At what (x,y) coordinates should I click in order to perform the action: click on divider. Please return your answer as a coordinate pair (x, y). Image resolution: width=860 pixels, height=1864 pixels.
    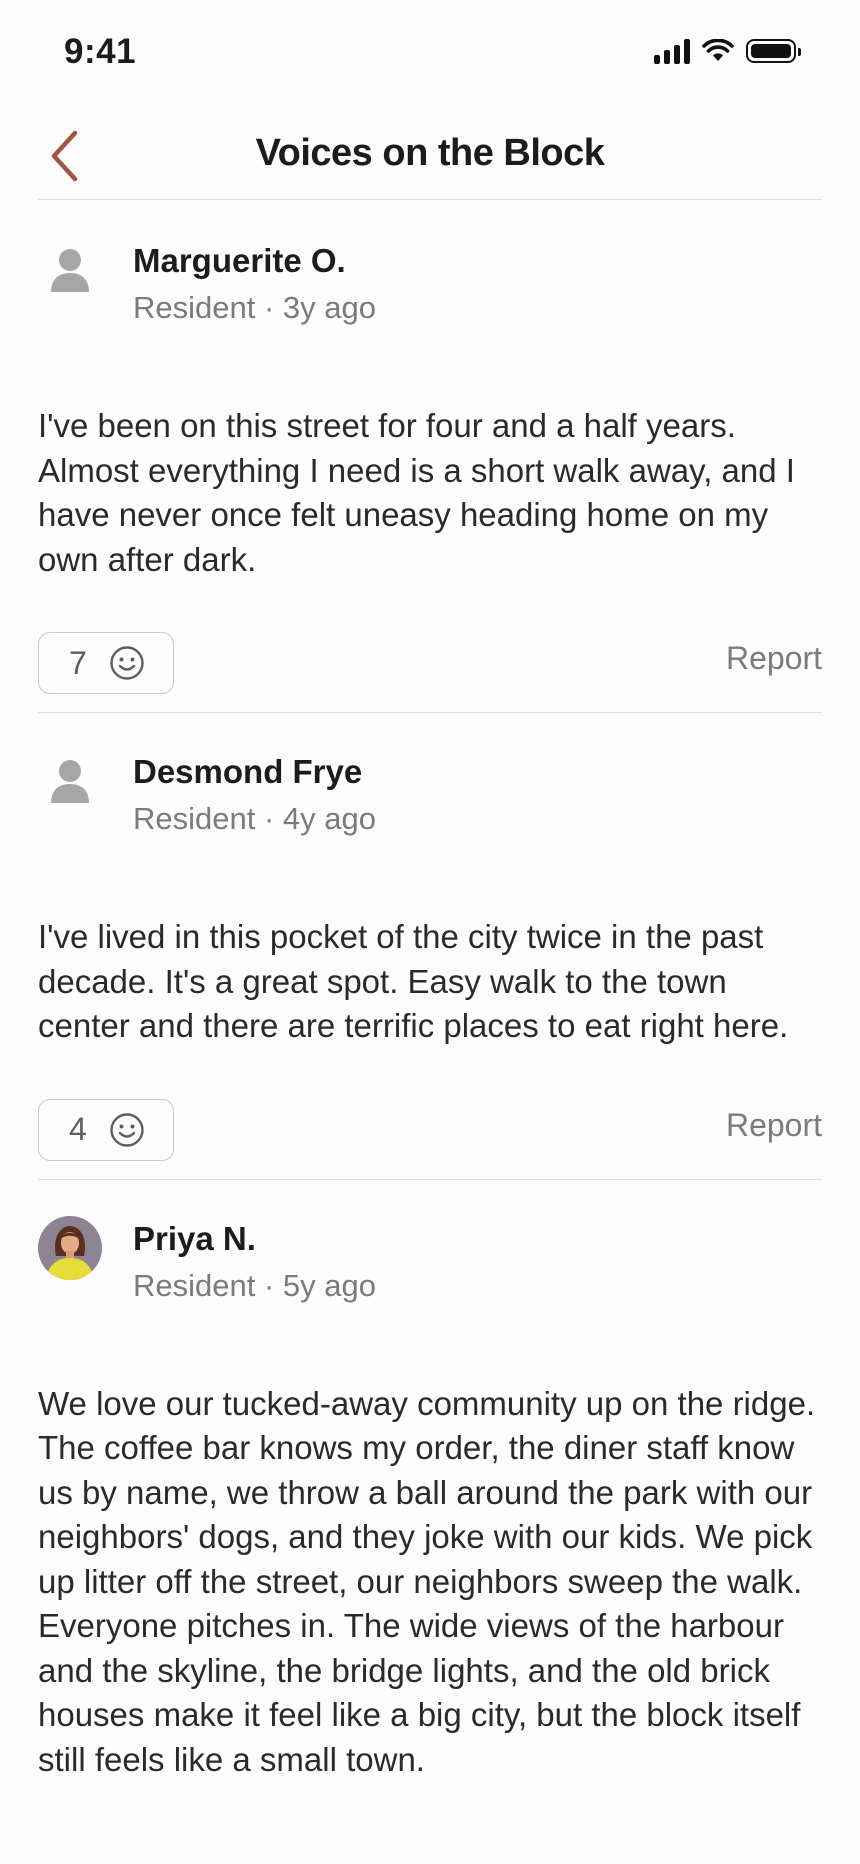
    Looking at the image, I should click on (430, 199).